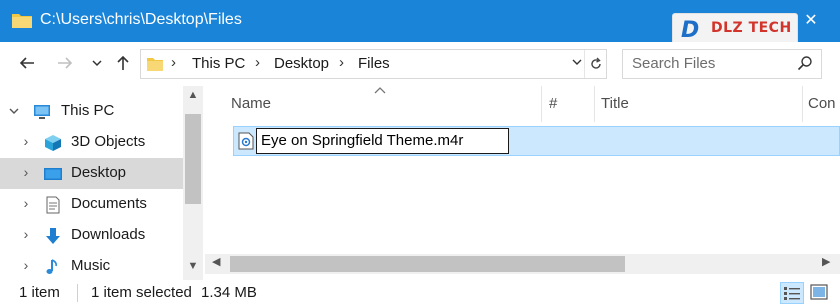 This screenshot has height=308, width=840. What do you see at coordinates (193, 266) in the screenshot?
I see `scroll-down-icon: ▼` at bounding box center [193, 266].